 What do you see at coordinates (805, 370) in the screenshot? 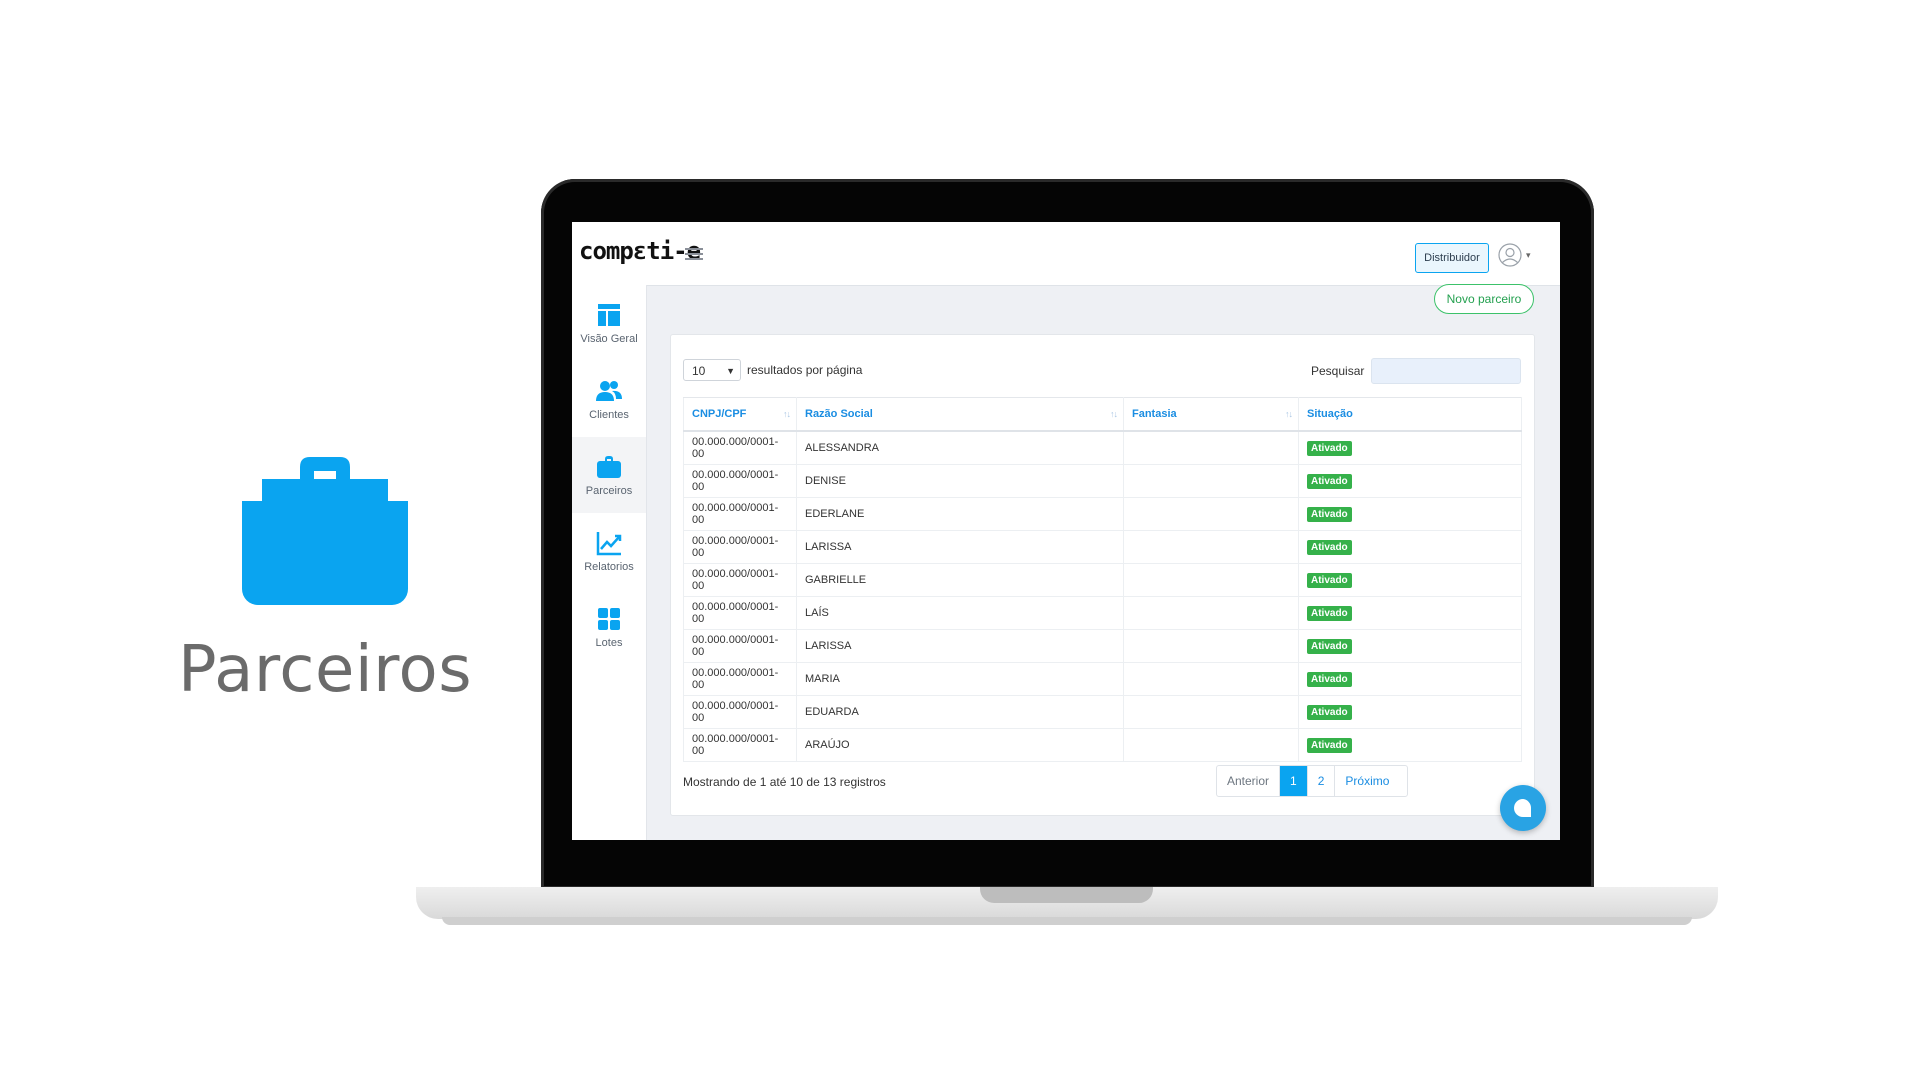
I see `per-page-label: resultados por página` at bounding box center [805, 370].